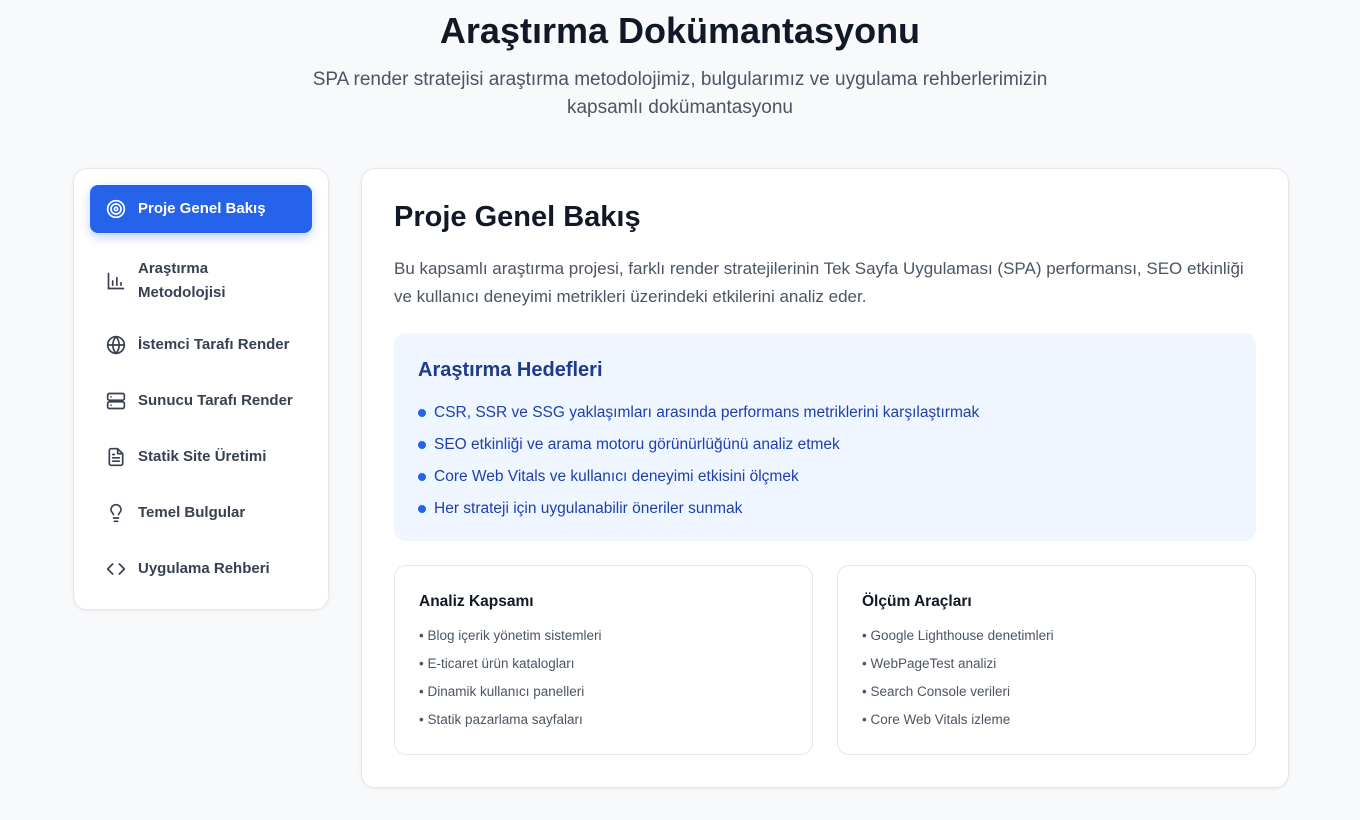 The width and height of the screenshot is (1360, 820). What do you see at coordinates (936, 719) in the screenshot?
I see `list-item: • Core Web Vitals izleme` at bounding box center [936, 719].